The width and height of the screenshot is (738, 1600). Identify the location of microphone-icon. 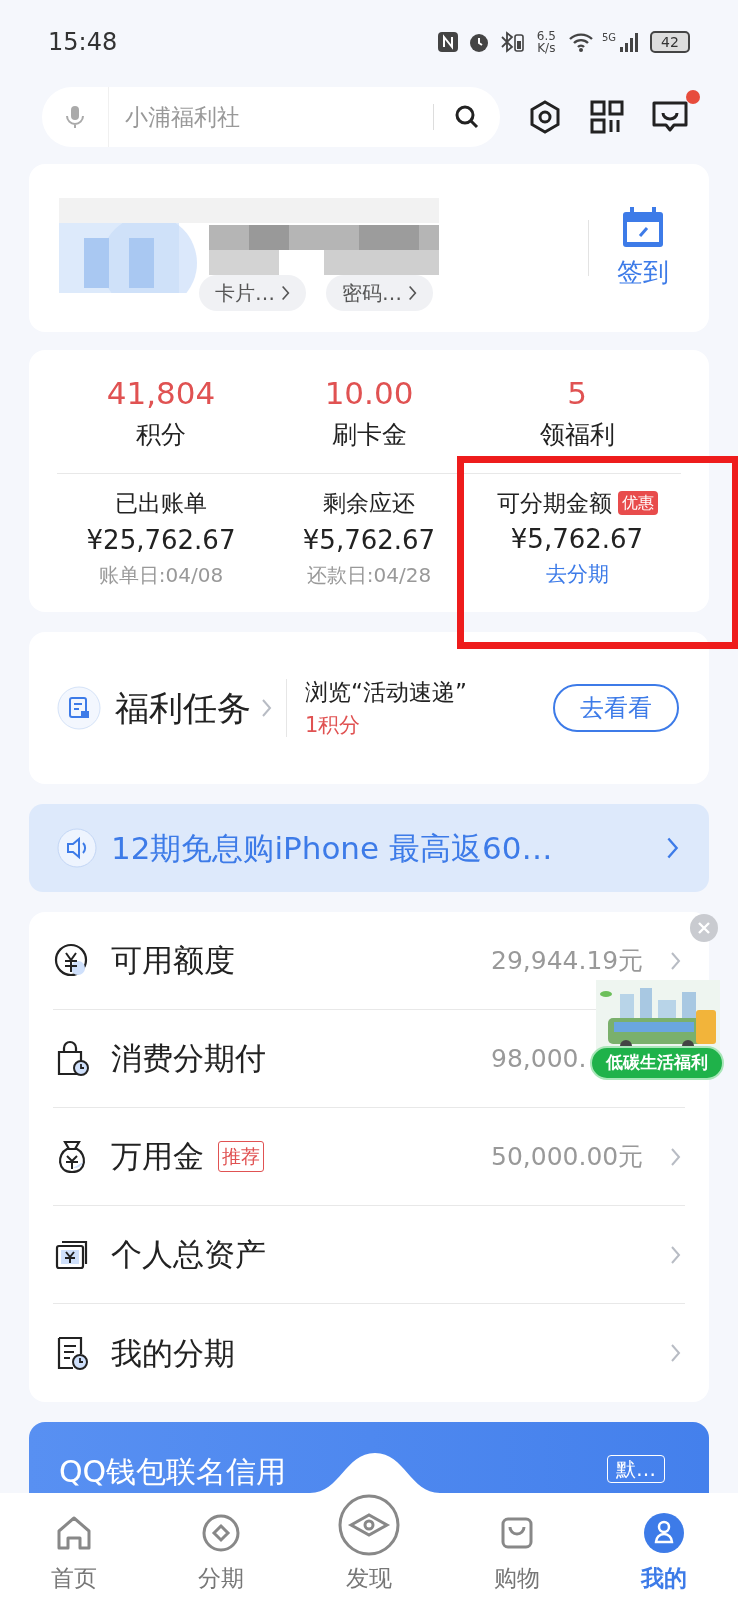
(75, 117).